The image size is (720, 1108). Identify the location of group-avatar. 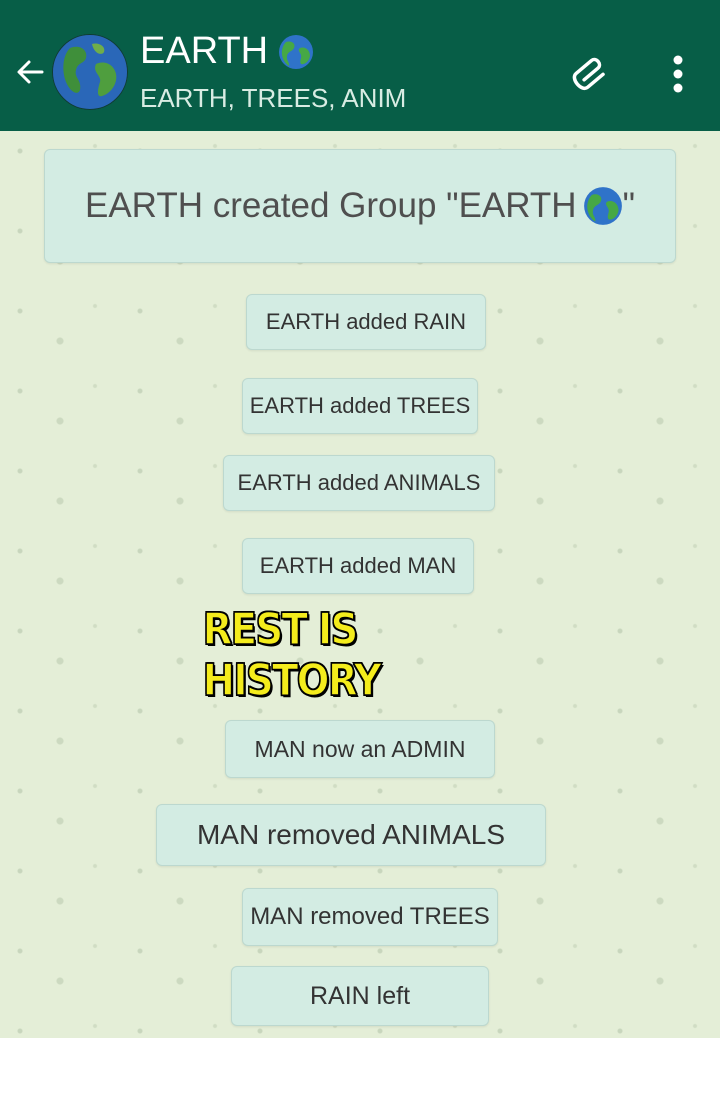
(90, 72).